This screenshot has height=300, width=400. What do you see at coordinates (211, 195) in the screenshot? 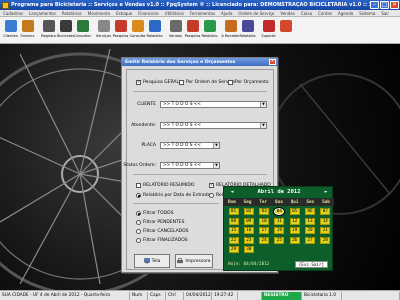
I see `order-other-radio` at bounding box center [211, 195].